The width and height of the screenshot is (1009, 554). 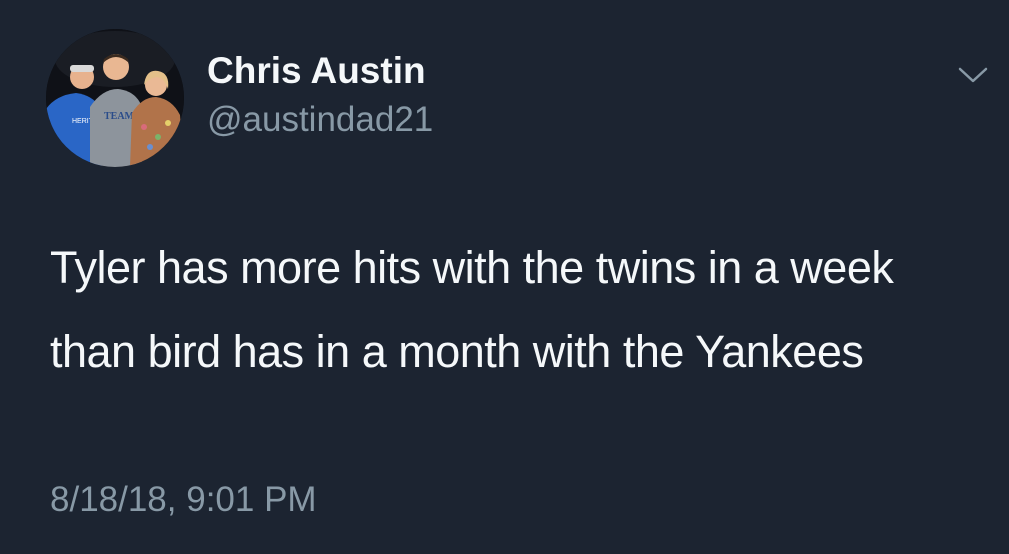 What do you see at coordinates (183, 500) in the screenshot?
I see `tweet-timestamp: 8/18/18, 9:01 PM` at bounding box center [183, 500].